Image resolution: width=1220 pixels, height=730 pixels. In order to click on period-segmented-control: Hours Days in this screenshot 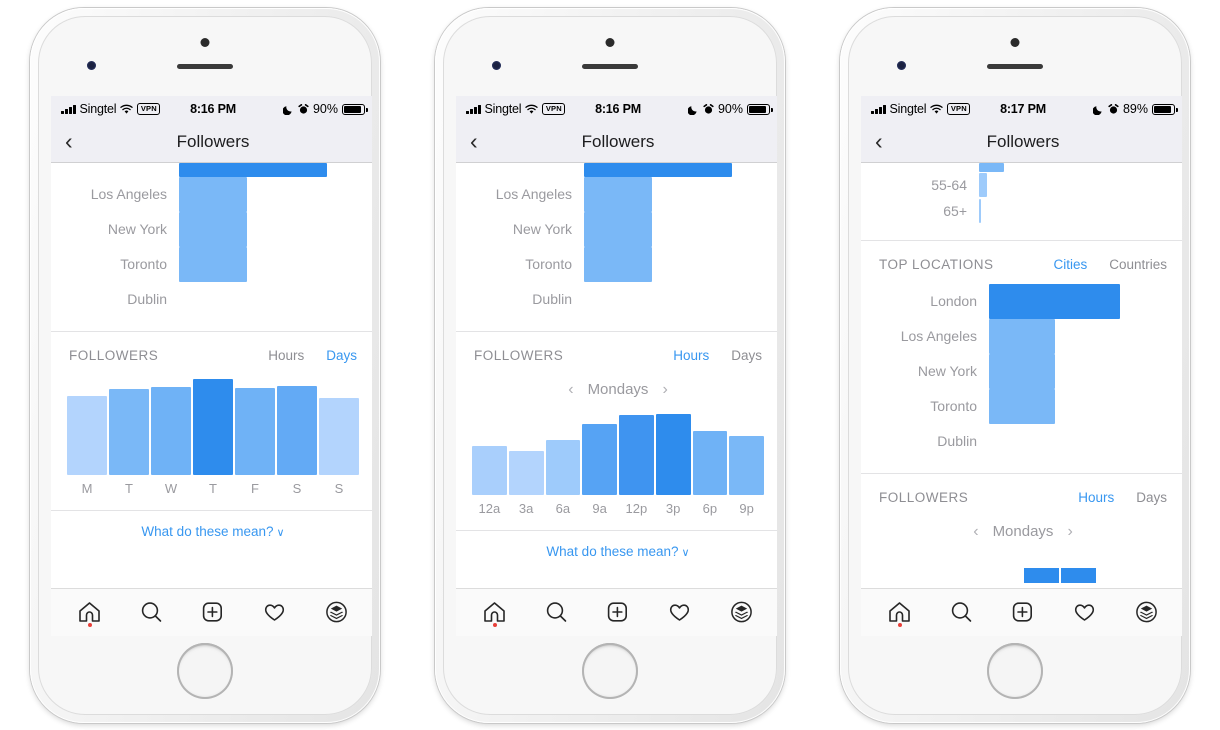, I will do `click(1122, 497)`.